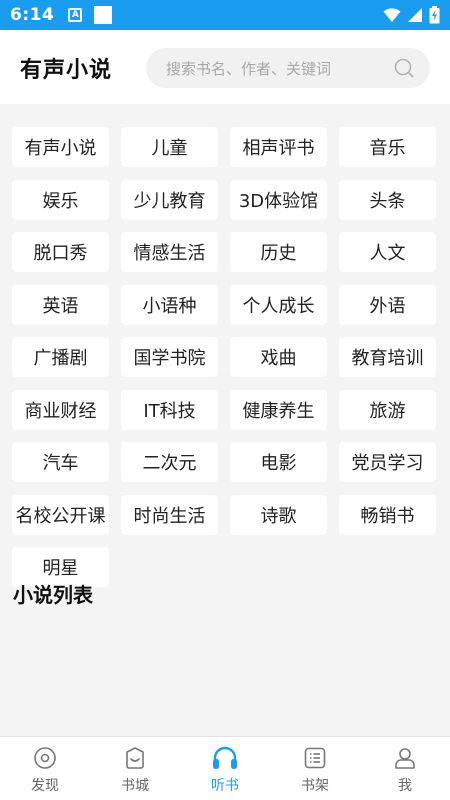 The image size is (450, 800). What do you see at coordinates (66, 70) in the screenshot?
I see `page-title: 有声小说` at bounding box center [66, 70].